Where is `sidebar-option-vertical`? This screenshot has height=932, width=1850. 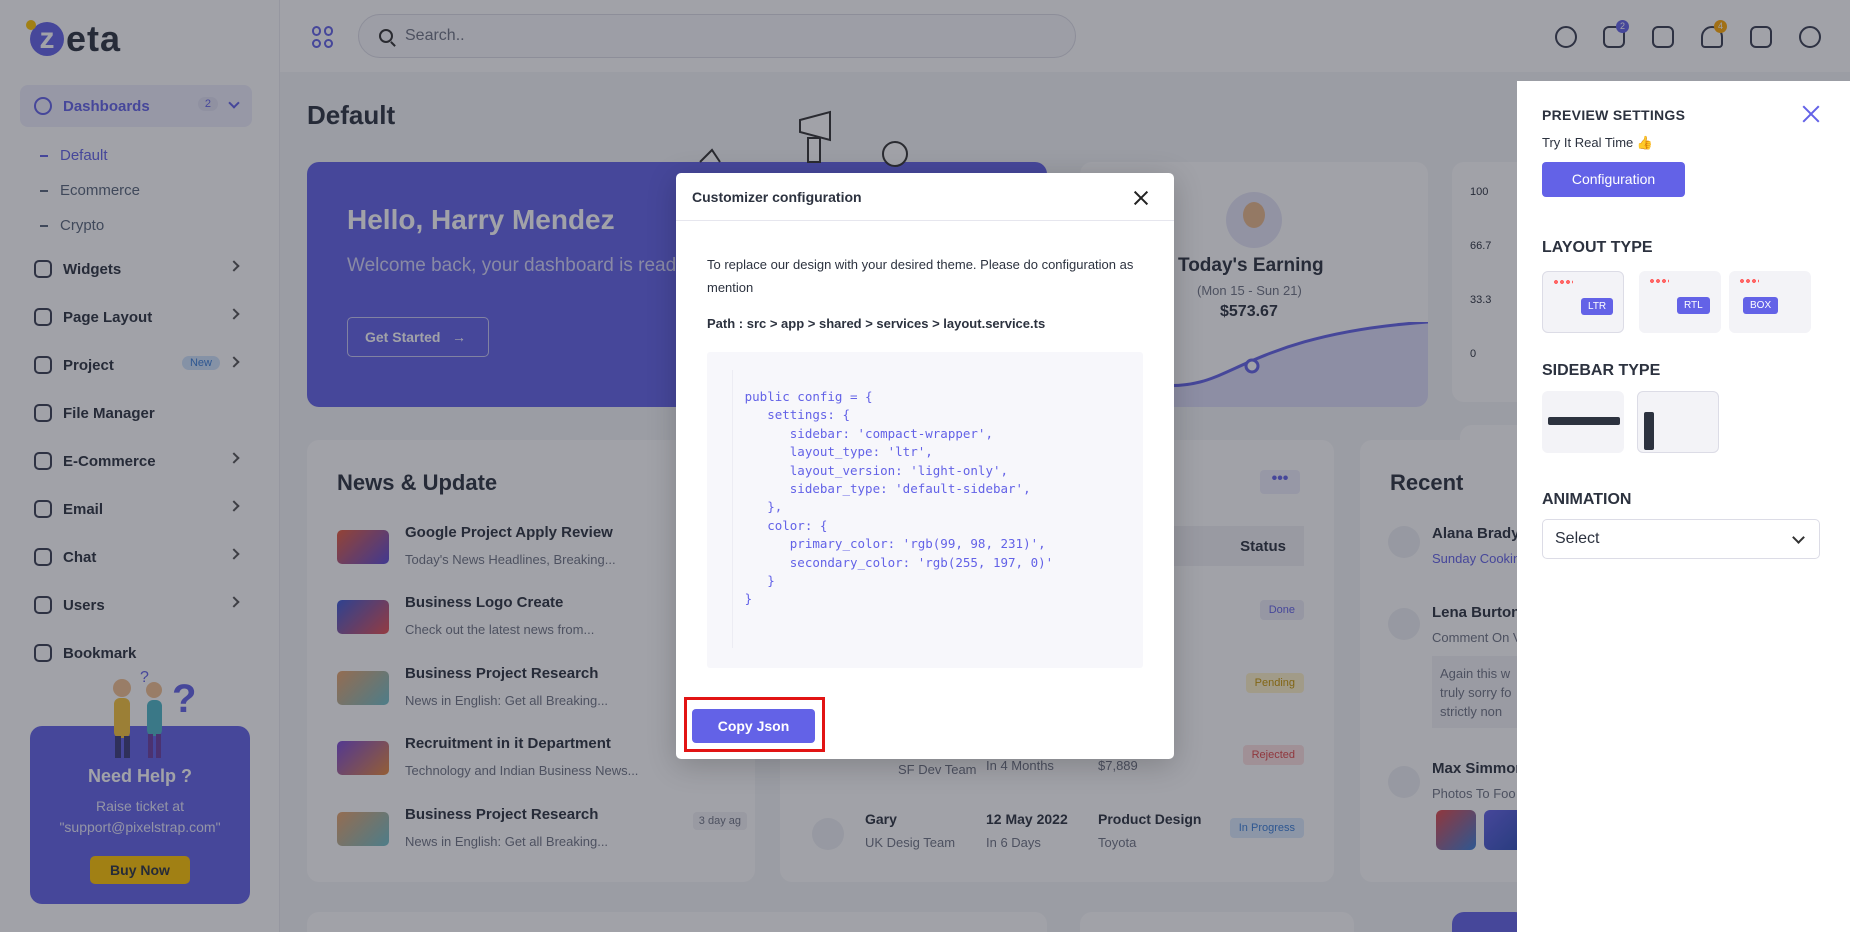 sidebar-option-vertical is located at coordinates (1678, 422).